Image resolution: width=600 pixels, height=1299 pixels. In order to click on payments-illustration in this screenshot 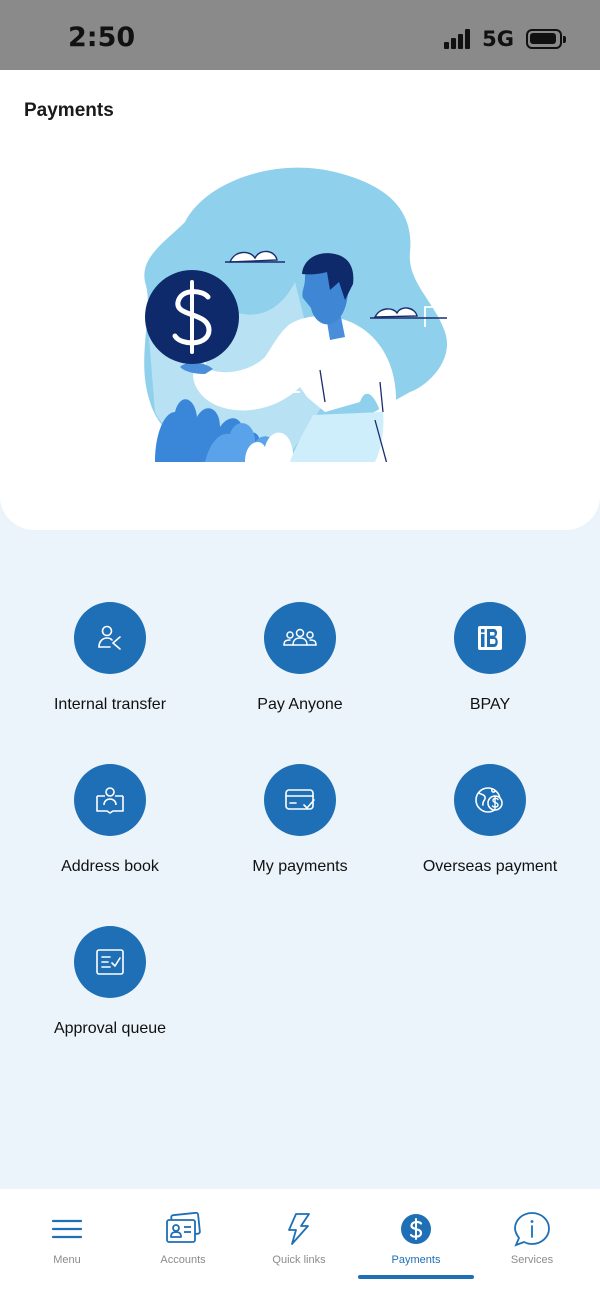, I will do `click(297, 314)`.